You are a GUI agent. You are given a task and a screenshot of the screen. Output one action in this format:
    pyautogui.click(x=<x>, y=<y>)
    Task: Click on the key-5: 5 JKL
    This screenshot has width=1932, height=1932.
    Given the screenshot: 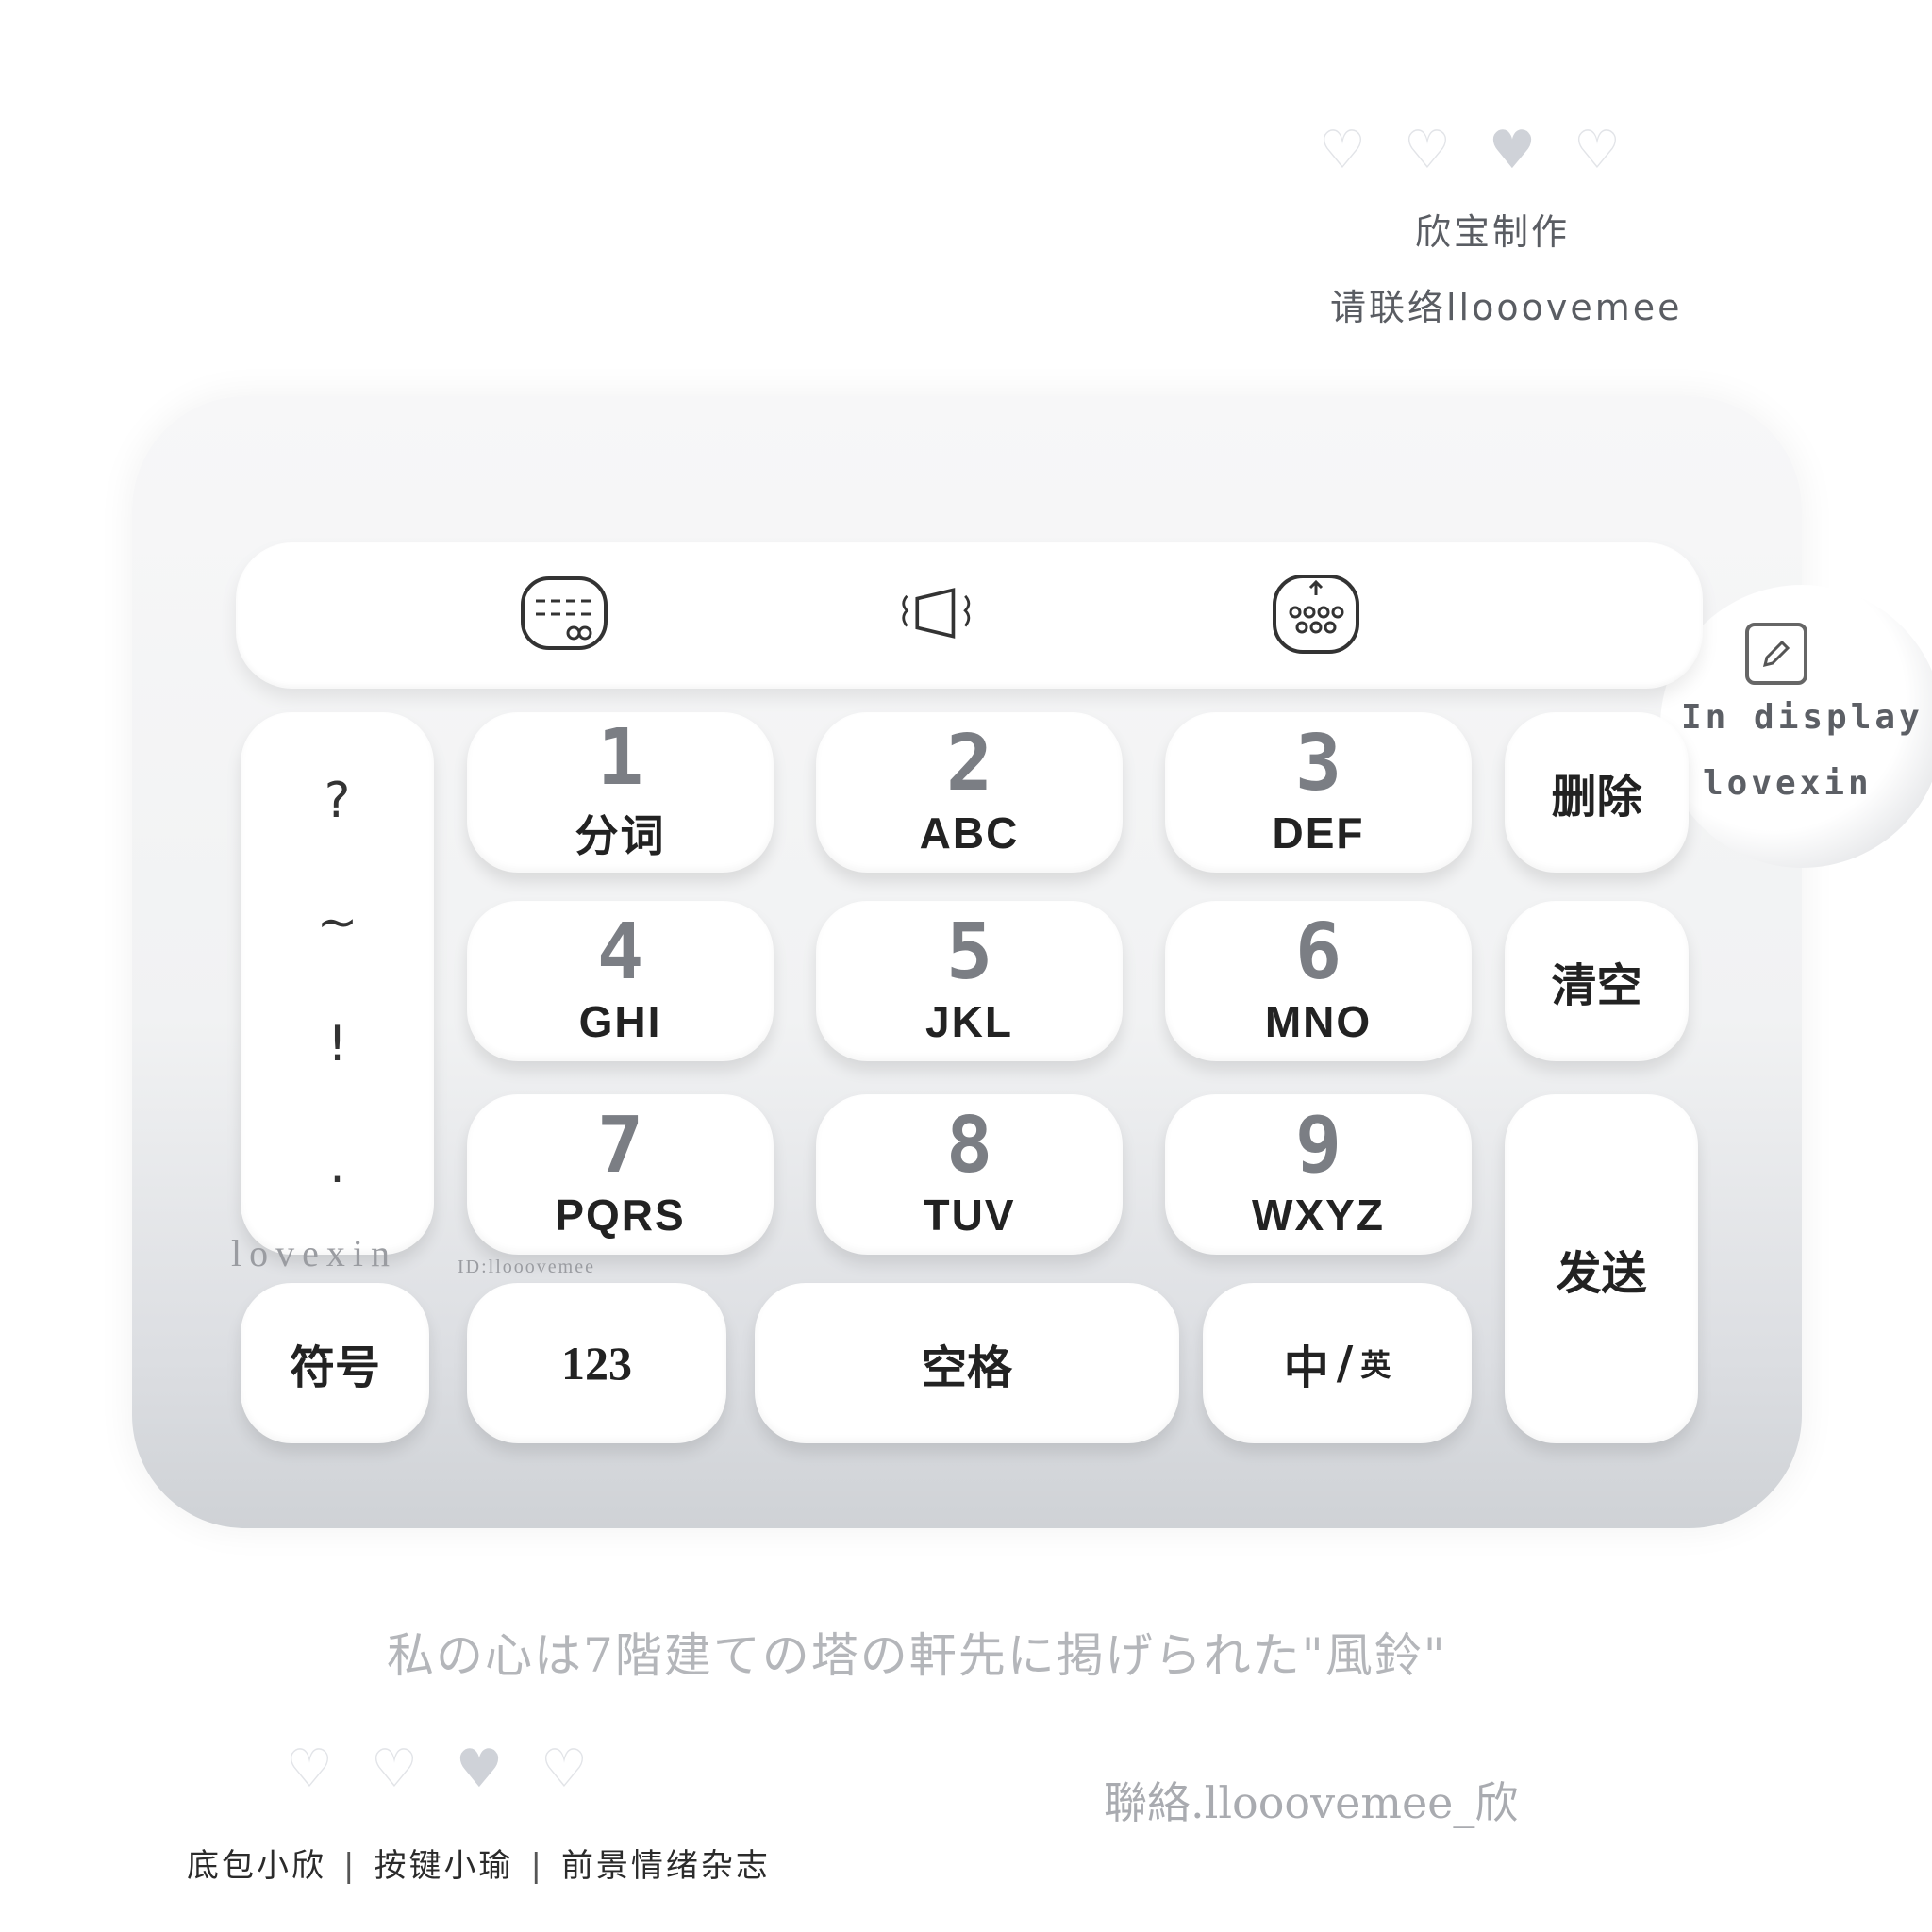 What is the action you would take?
    pyautogui.click(x=969, y=981)
    